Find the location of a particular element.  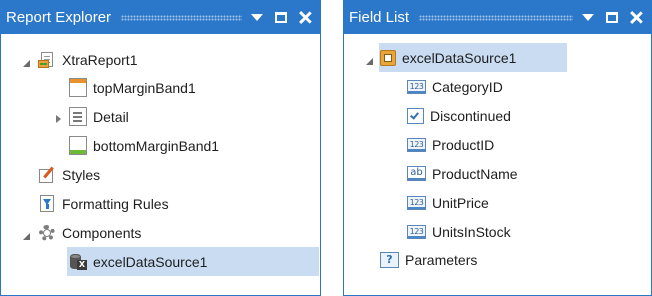

report-explorer-title-bar: Report Explorer is located at coordinates (160, 17).